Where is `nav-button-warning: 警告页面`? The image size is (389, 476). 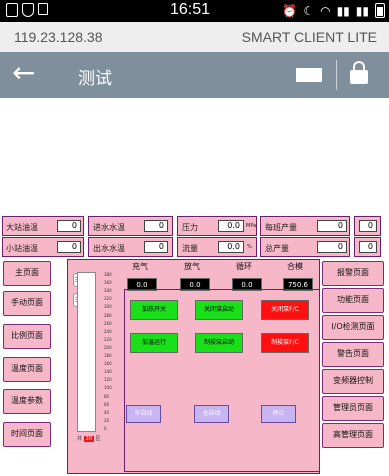 nav-button-warning: 警告页面 is located at coordinates (353, 354).